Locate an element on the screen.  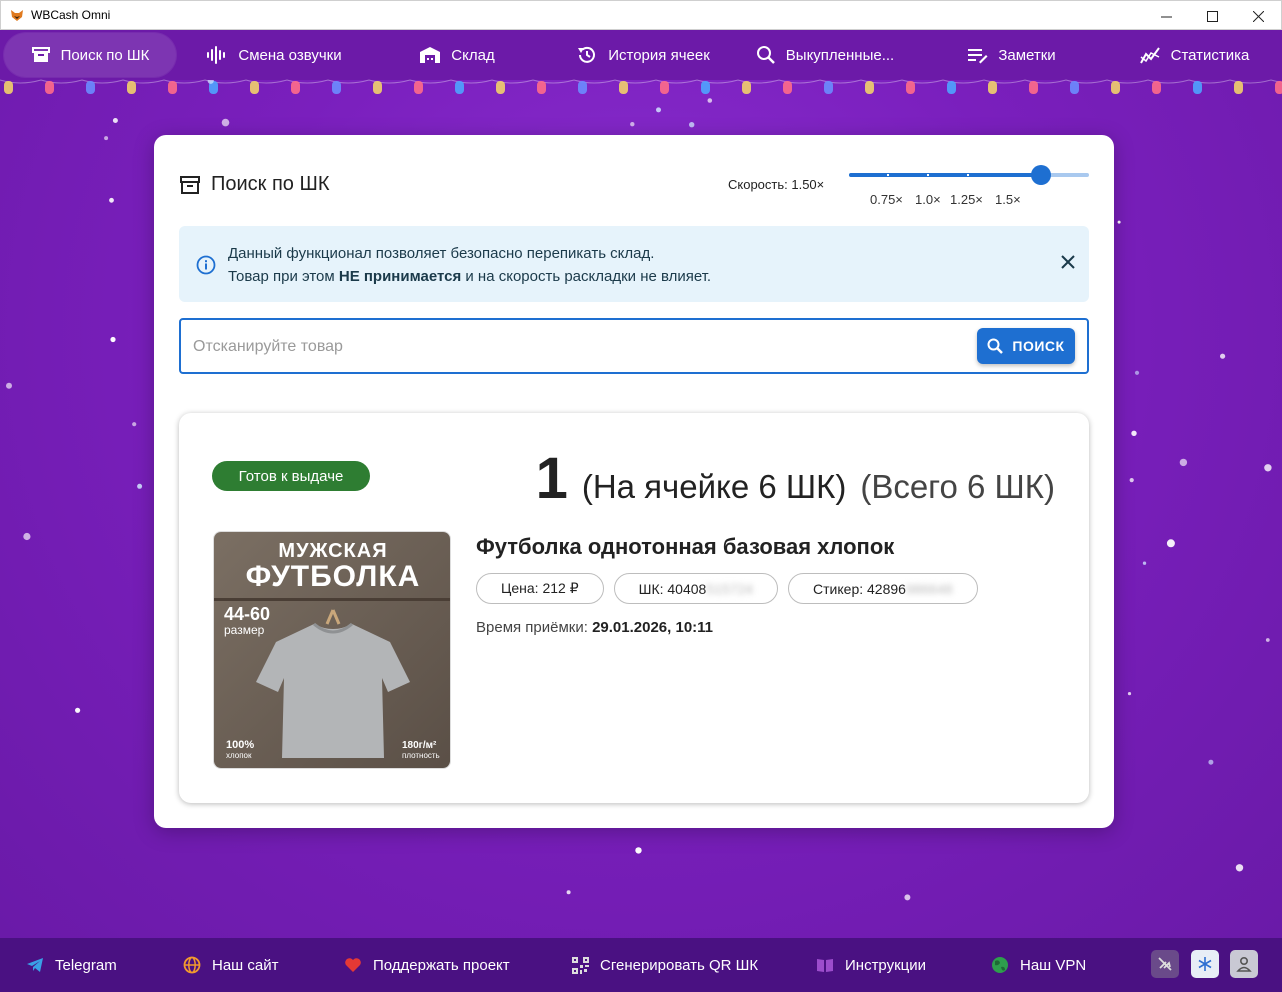
nav-tab-notes: Заметки is located at coordinates (1011, 55).